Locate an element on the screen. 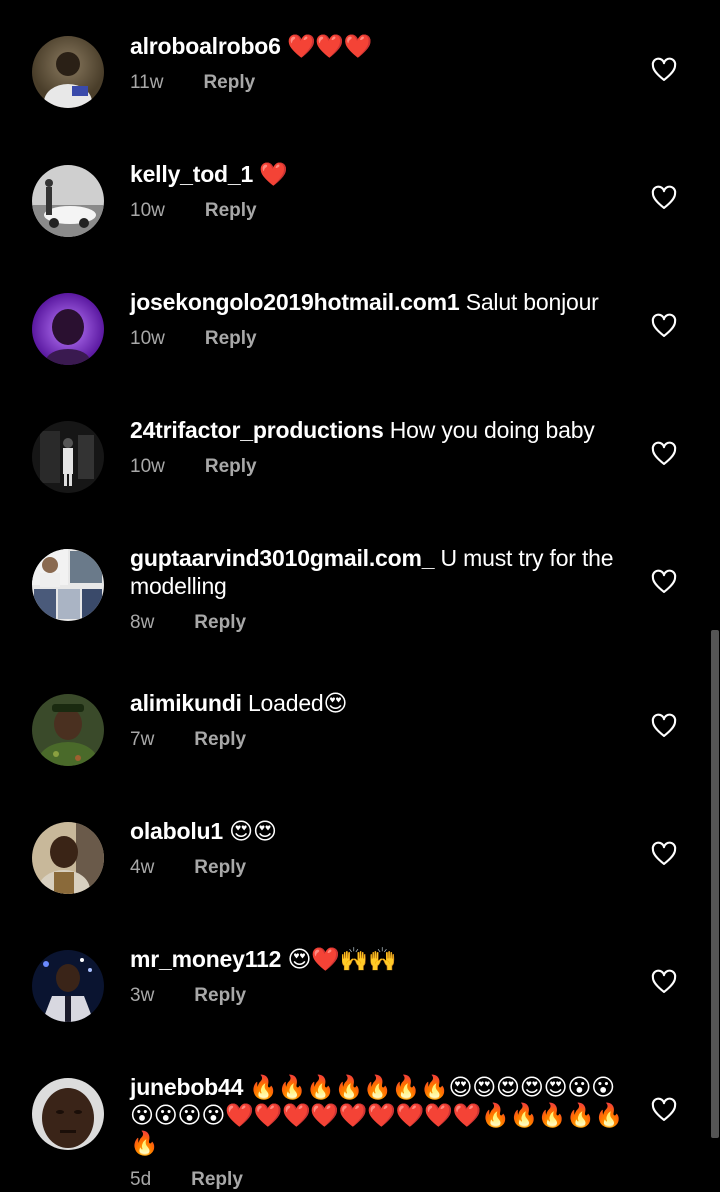 This screenshot has height=1192, width=720. comment-time: 11w is located at coordinates (147, 82).